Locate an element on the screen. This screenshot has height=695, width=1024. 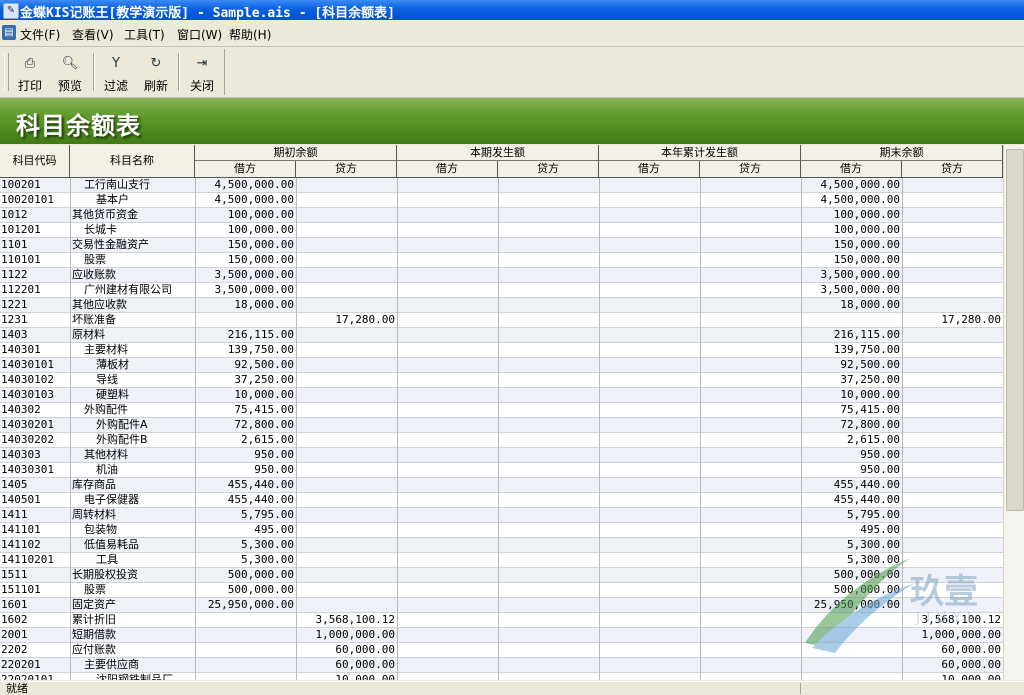
table-row: 140301 主要材料 139,750.00 139,750.00 is located at coordinates (501, 350).